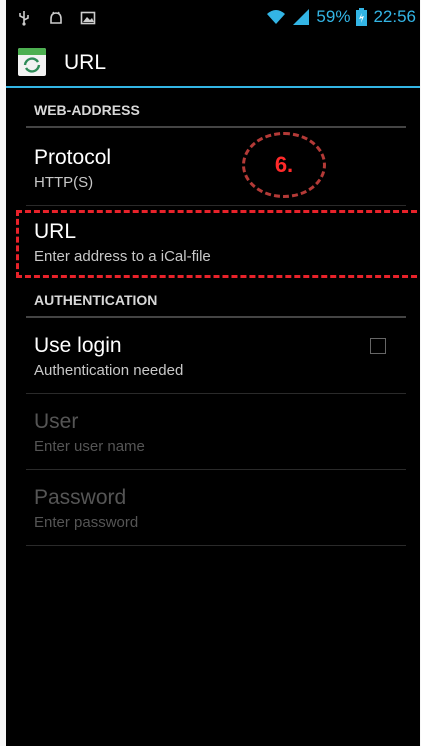 The height and width of the screenshot is (746, 421). What do you see at coordinates (80, 497) in the screenshot?
I see `pref-title: Password` at bounding box center [80, 497].